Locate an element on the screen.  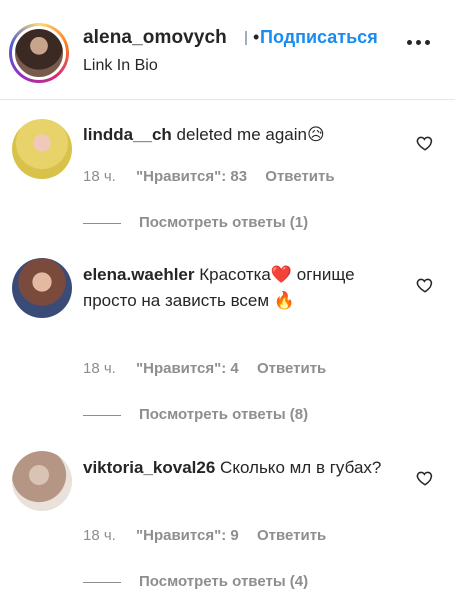
comment-text: lindda__ch deleted me again😥 is located at coordinates (233, 135).